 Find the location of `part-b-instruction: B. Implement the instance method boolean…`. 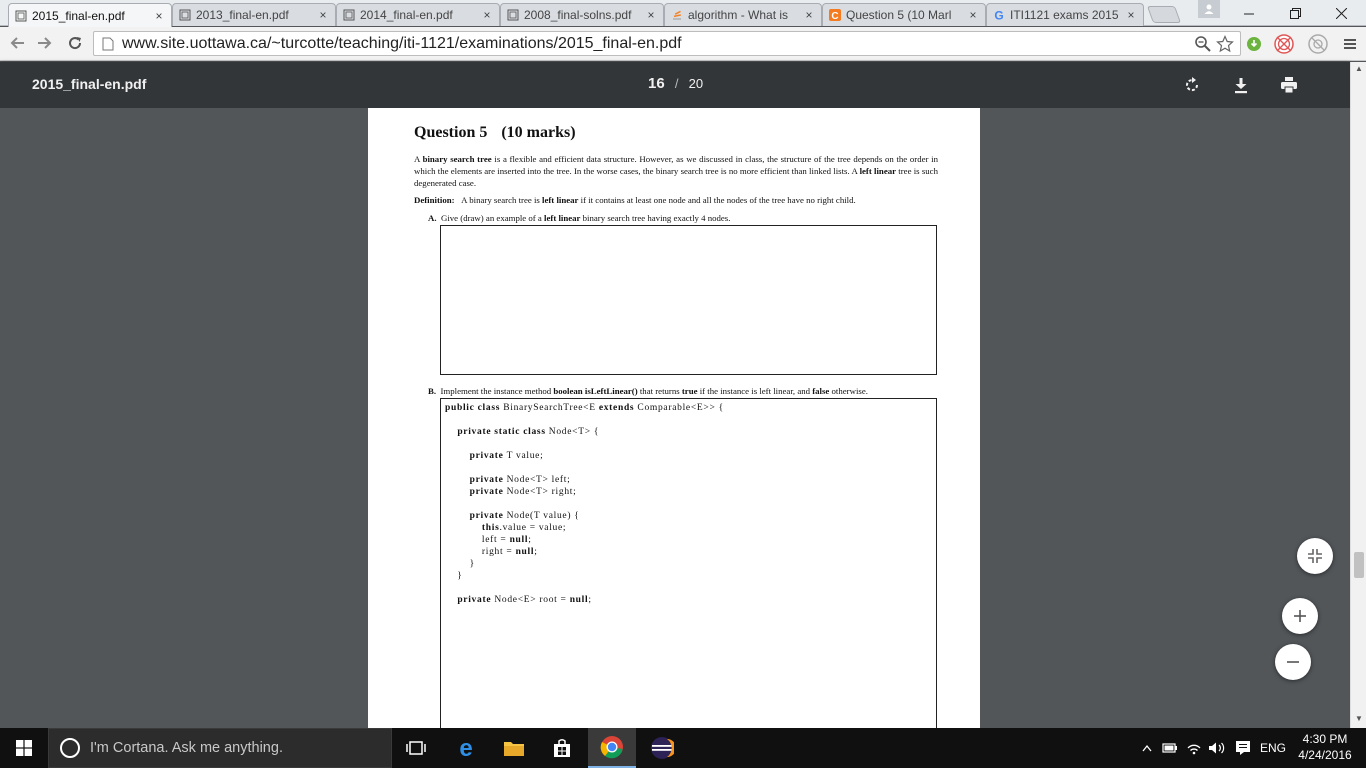

part-b-instruction: B. Implement the instance method boolean… is located at coordinates (688, 391).